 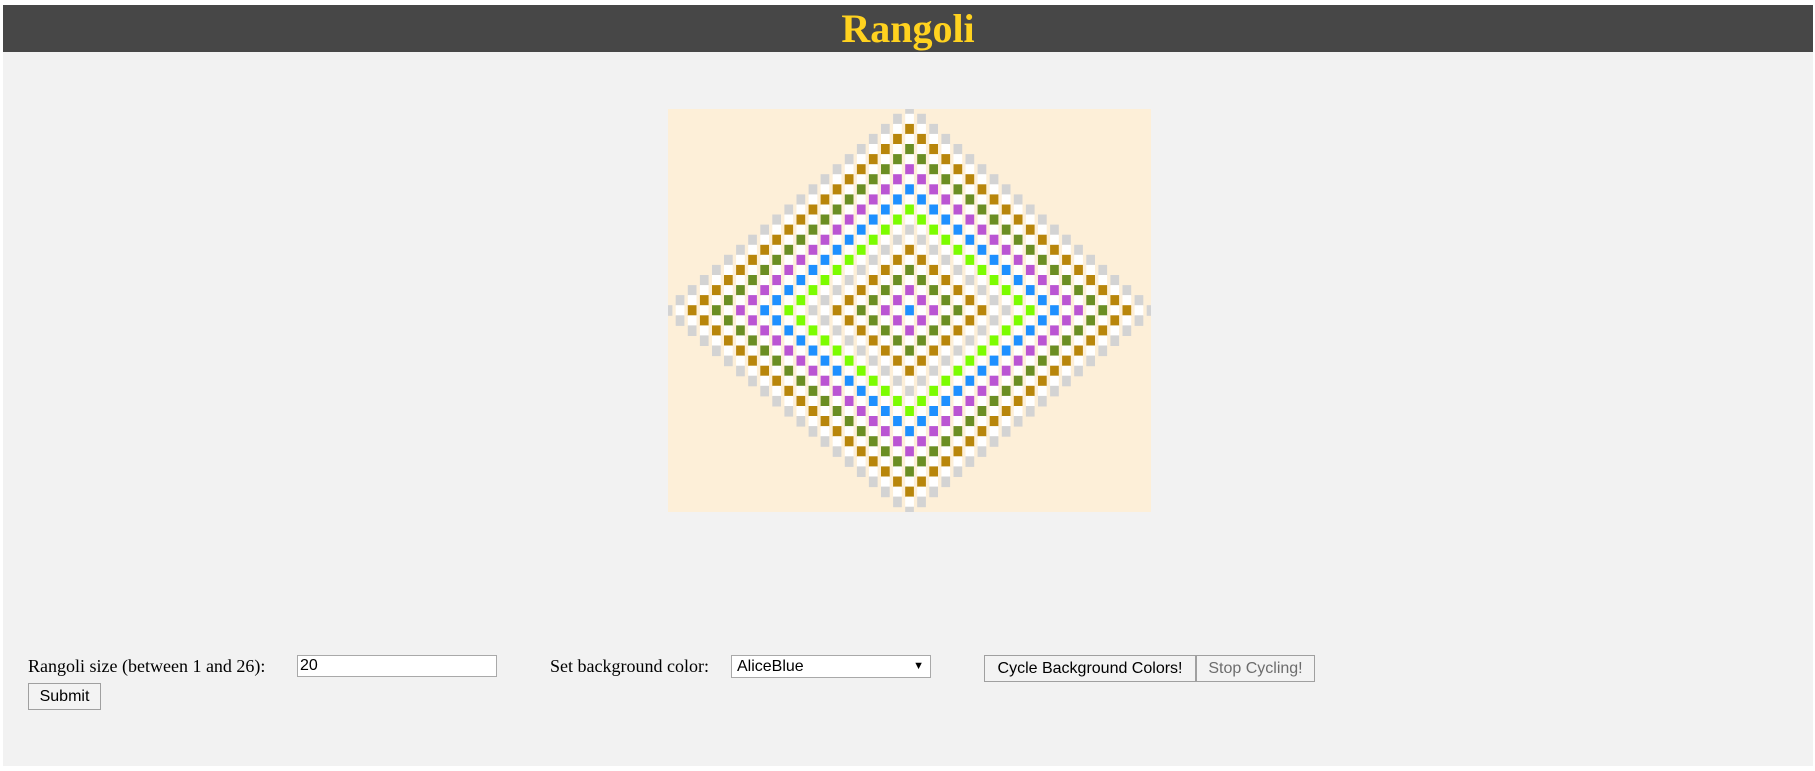 What do you see at coordinates (397, 666) in the screenshot?
I see `size-input: 20` at bounding box center [397, 666].